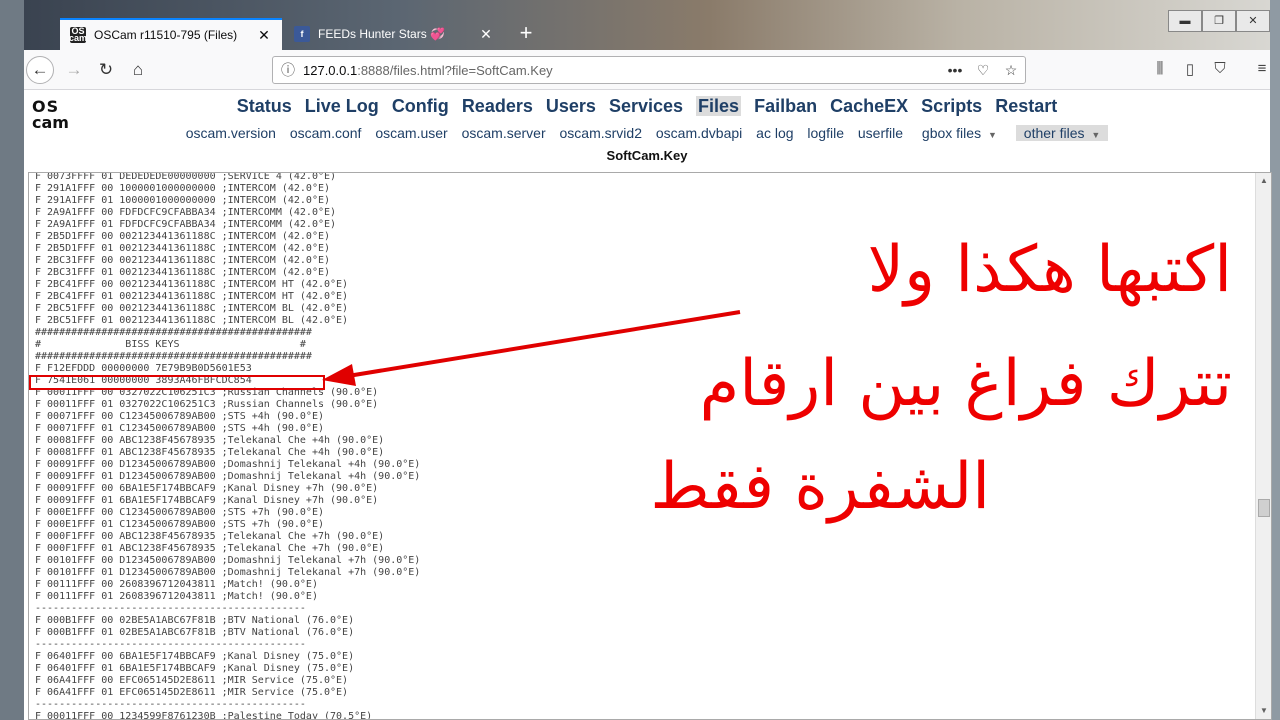 This screenshot has width=1280, height=720. What do you see at coordinates (1185, 21) in the screenshot?
I see `minimize-button: ▬` at bounding box center [1185, 21].